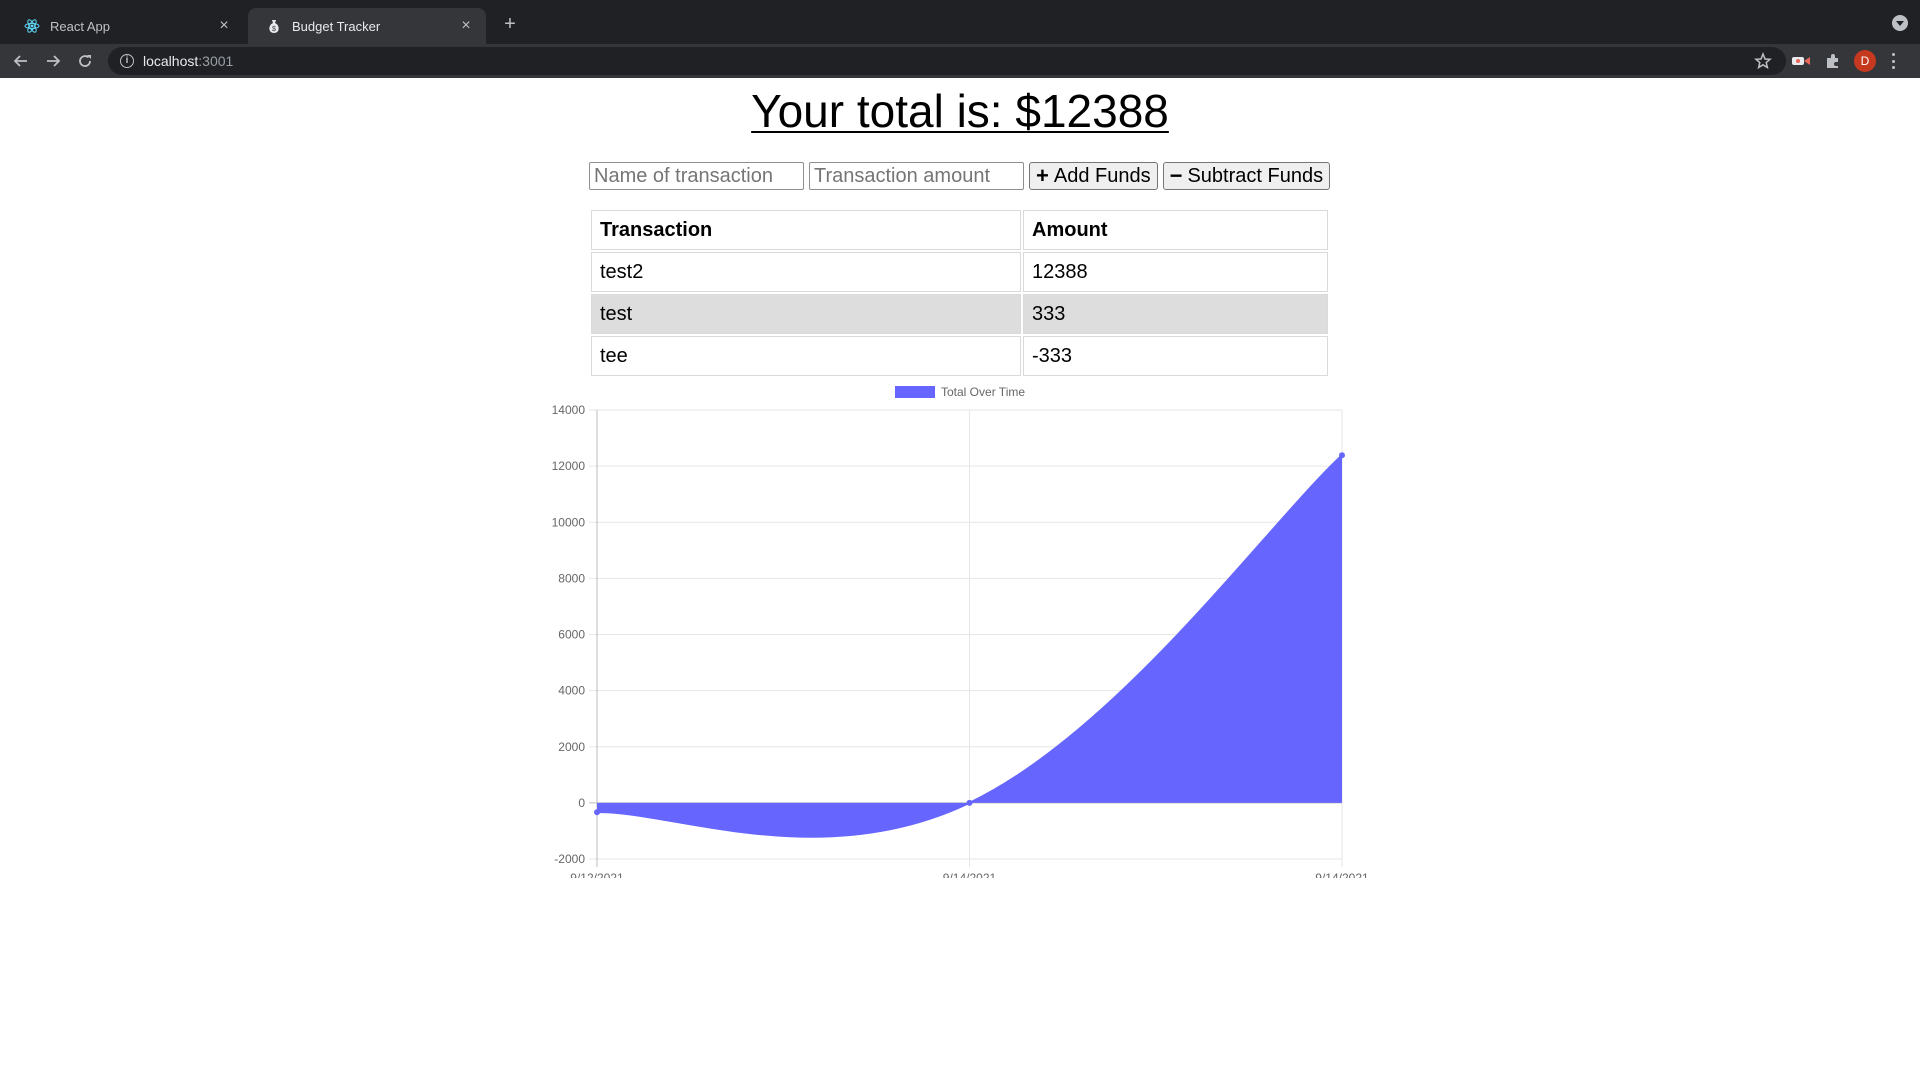 The width and height of the screenshot is (1920, 1080). I want to click on money-bag-icon: $, so click(274, 26).